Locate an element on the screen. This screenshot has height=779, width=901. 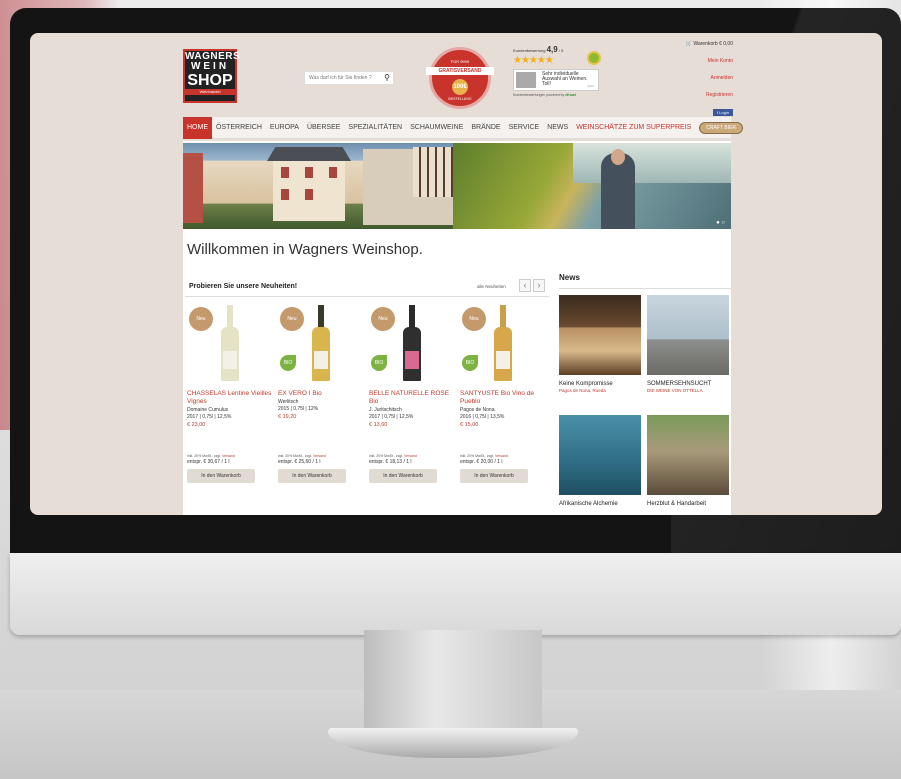
product-spec: 2015 | 0,75l | 12% is located at coordinates (298, 409).